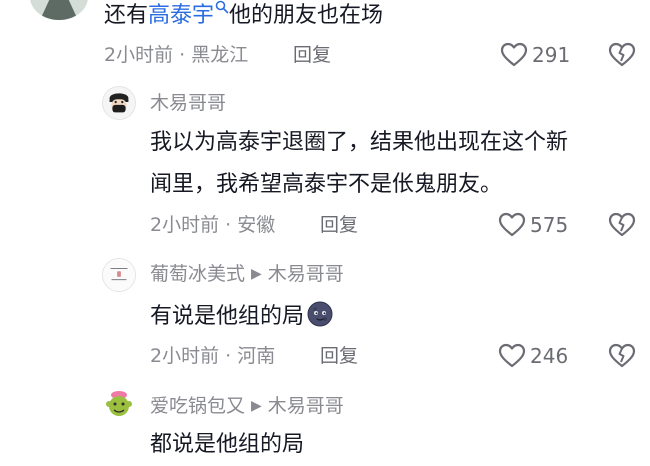  I want to click on like-button: 575, so click(533, 225).